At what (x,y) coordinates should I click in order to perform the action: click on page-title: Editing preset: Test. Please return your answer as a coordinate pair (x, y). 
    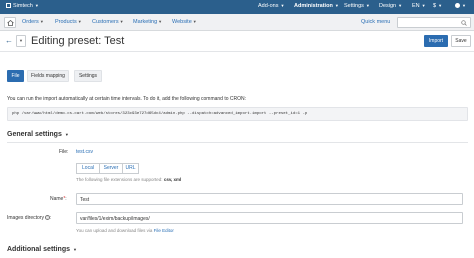
    Looking at the image, I should click on (78, 41).